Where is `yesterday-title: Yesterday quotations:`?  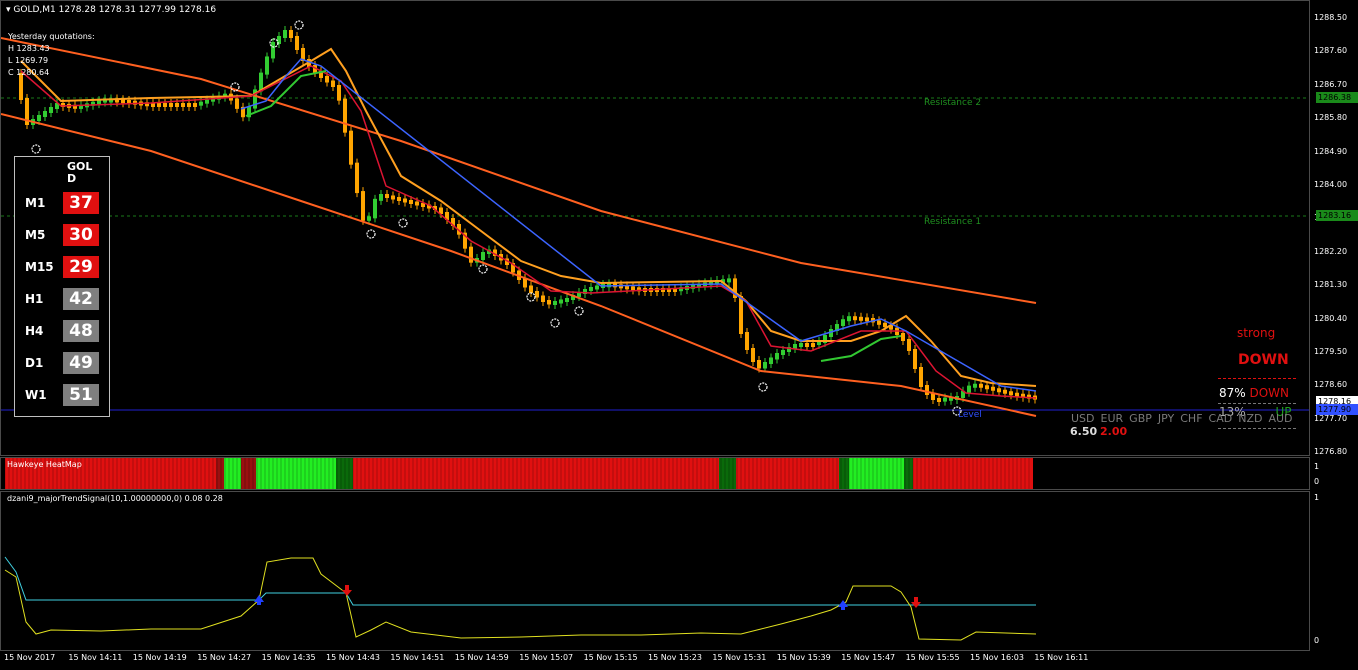
yesterday-title: Yesterday quotations: is located at coordinates (51, 36).